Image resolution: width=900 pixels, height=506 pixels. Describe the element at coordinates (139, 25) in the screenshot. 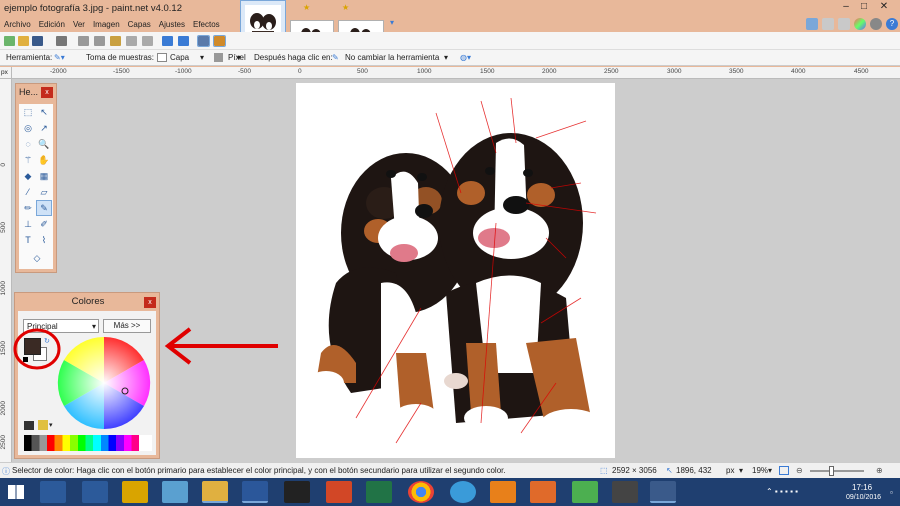

I see `menu-capas: Capas` at that location.